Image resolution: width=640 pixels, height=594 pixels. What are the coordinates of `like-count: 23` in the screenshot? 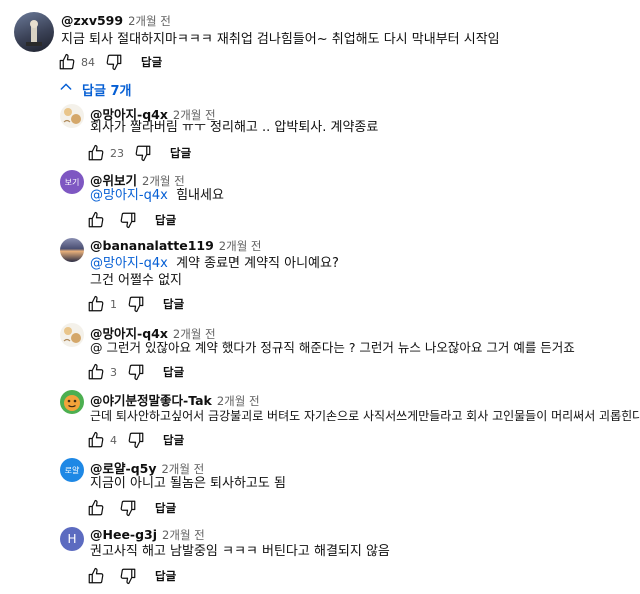 It's located at (117, 153).